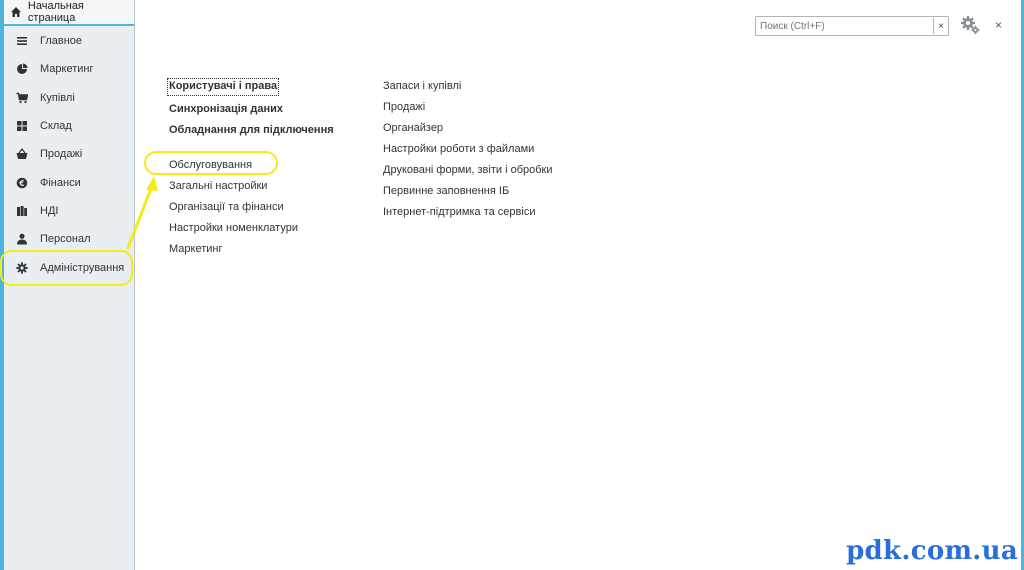 The height and width of the screenshot is (570, 1024). I want to click on cart-icon, so click(22, 98).